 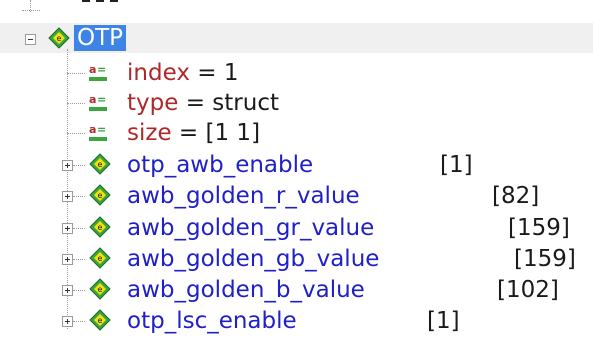 I want to click on tree-row-child: e otp_lsc_enable [1], so click(x=296, y=321).